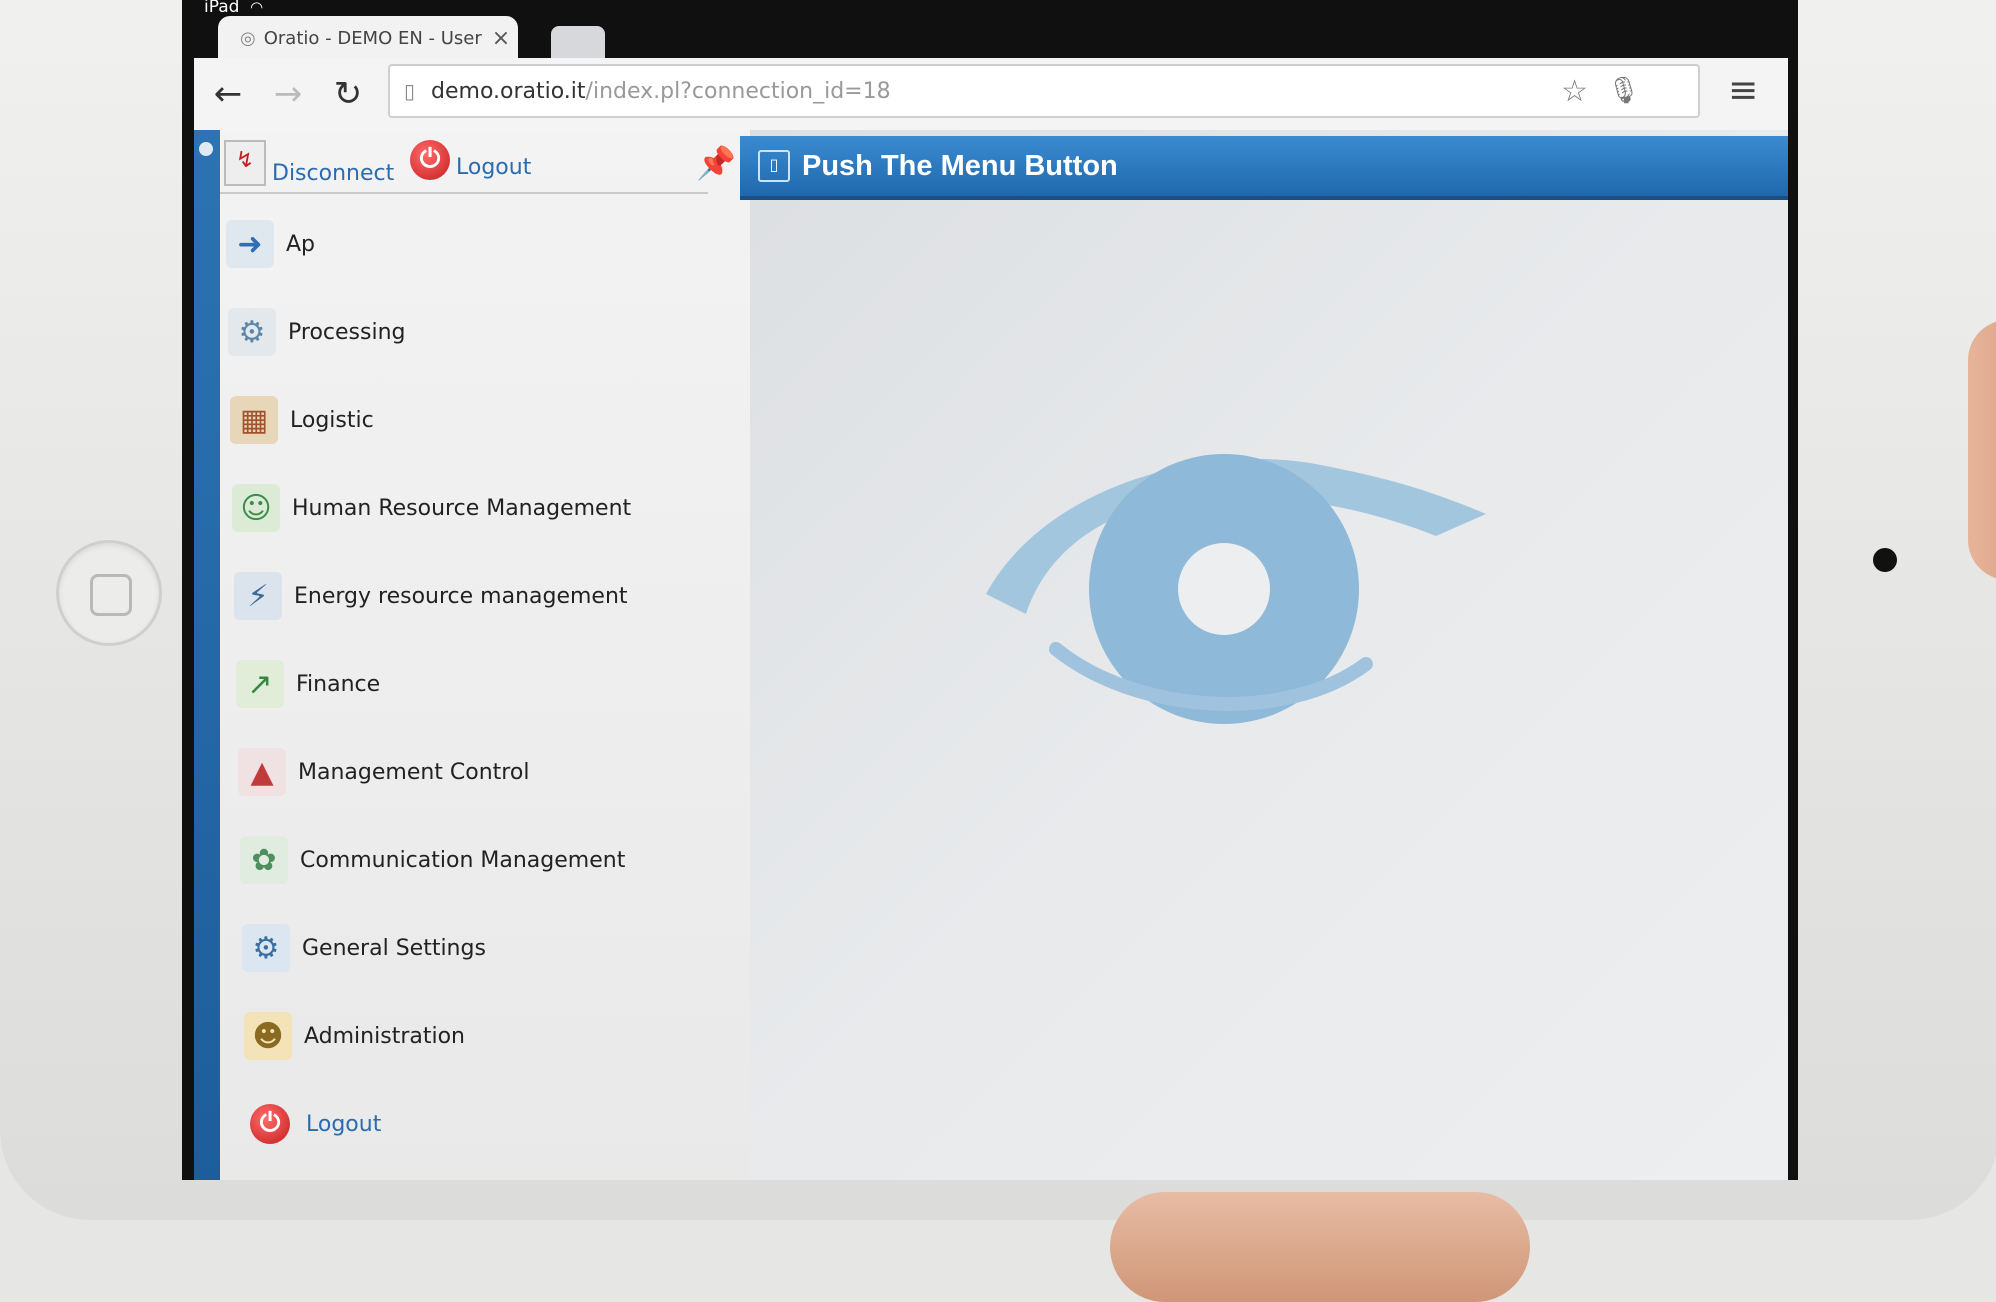  Describe the element at coordinates (248, 38) in the screenshot. I see `globe-icon: ◎` at that location.